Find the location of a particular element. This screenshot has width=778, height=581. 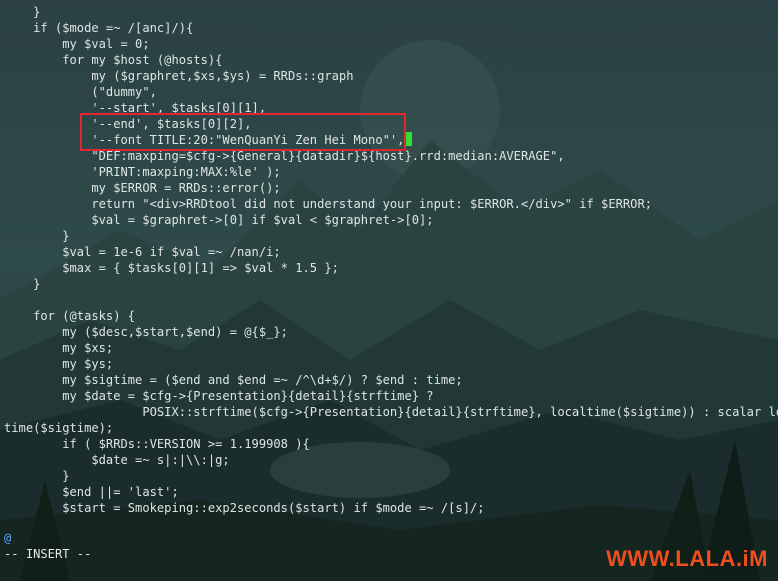

code-line: my $val = 0; is located at coordinates (391, 44).